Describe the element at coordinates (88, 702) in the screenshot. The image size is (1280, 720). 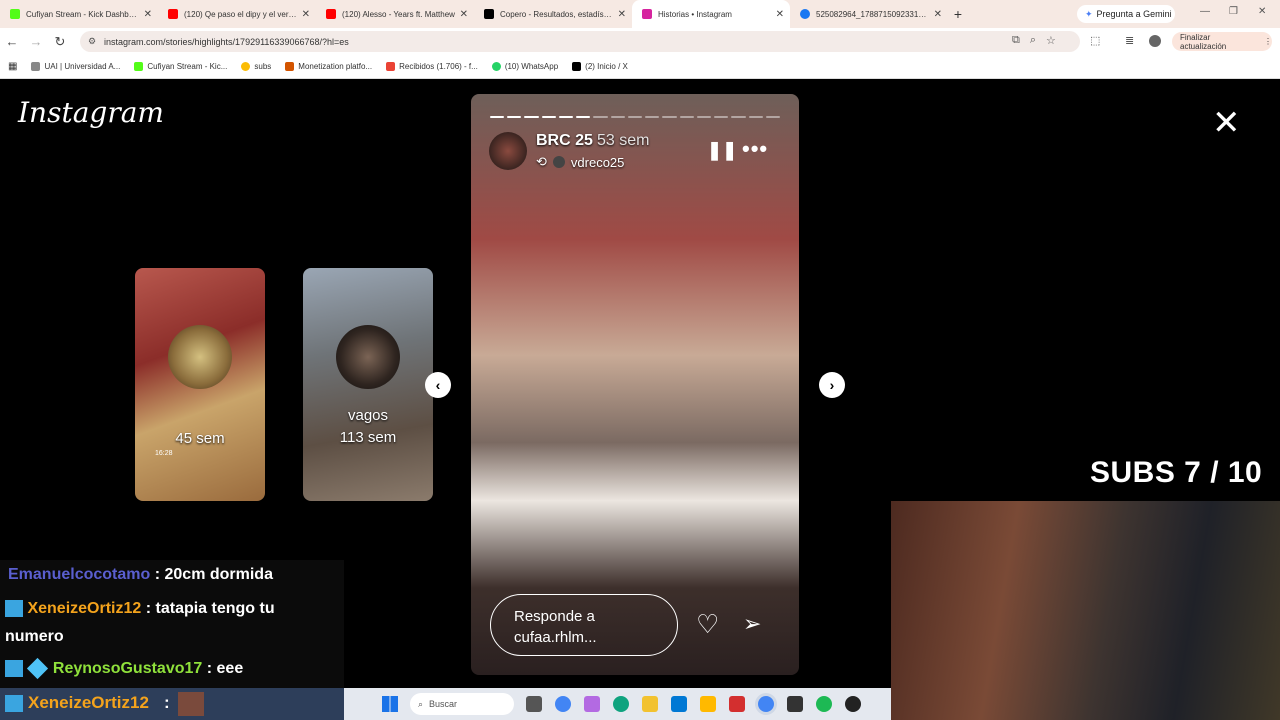
I see `chat-username: XeneizeOrtiz12` at that location.